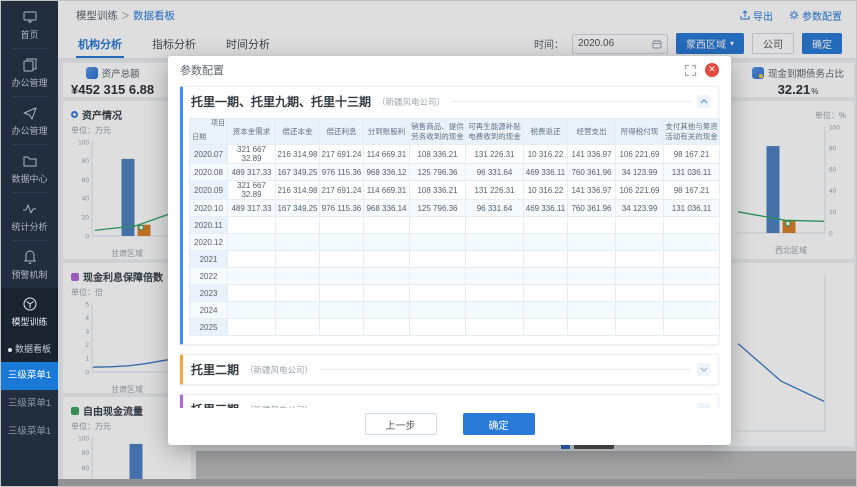 This screenshot has width=857, height=487. I want to click on bullet-icon, so click(9, 349).